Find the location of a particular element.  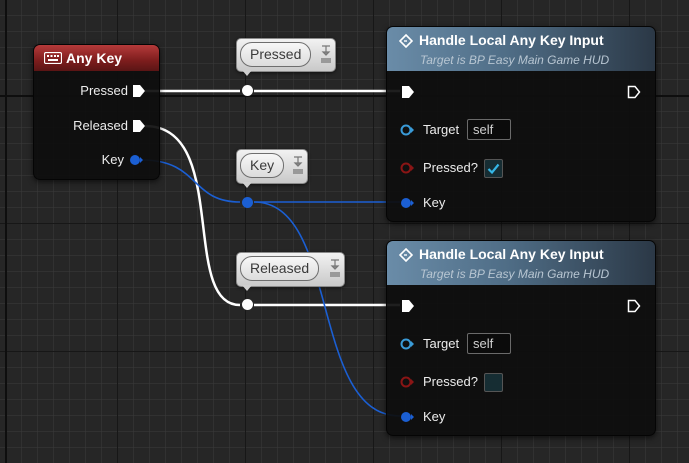

reroute-comment-pressed: Pressed is located at coordinates (286, 55).